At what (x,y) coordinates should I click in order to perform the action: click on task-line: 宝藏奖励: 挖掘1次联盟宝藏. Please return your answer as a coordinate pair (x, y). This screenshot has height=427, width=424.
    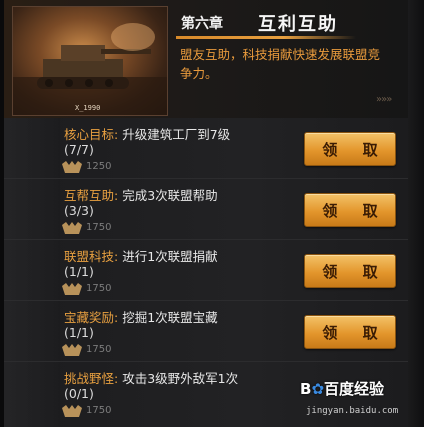
    Looking at the image, I should click on (141, 316).